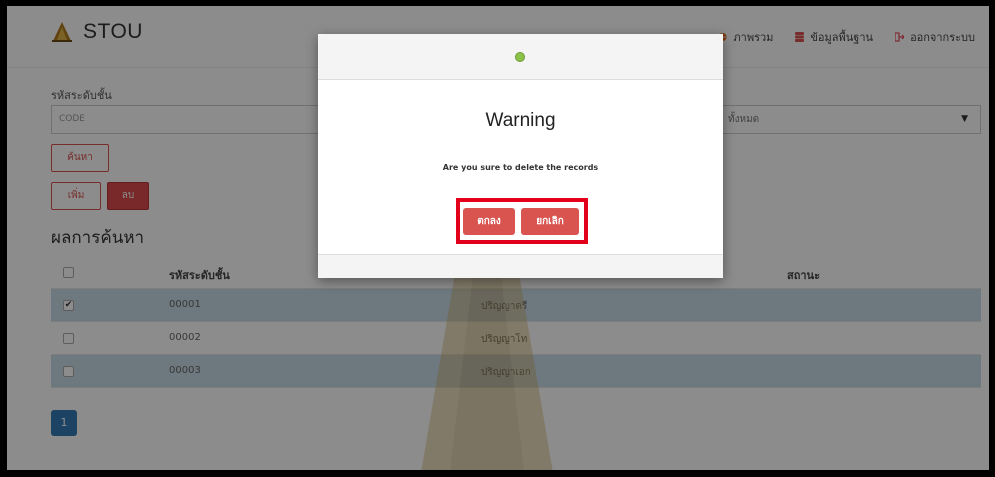 This screenshot has width=995, height=477. Describe the element at coordinates (520, 266) in the screenshot. I see `dialog-footer` at that location.